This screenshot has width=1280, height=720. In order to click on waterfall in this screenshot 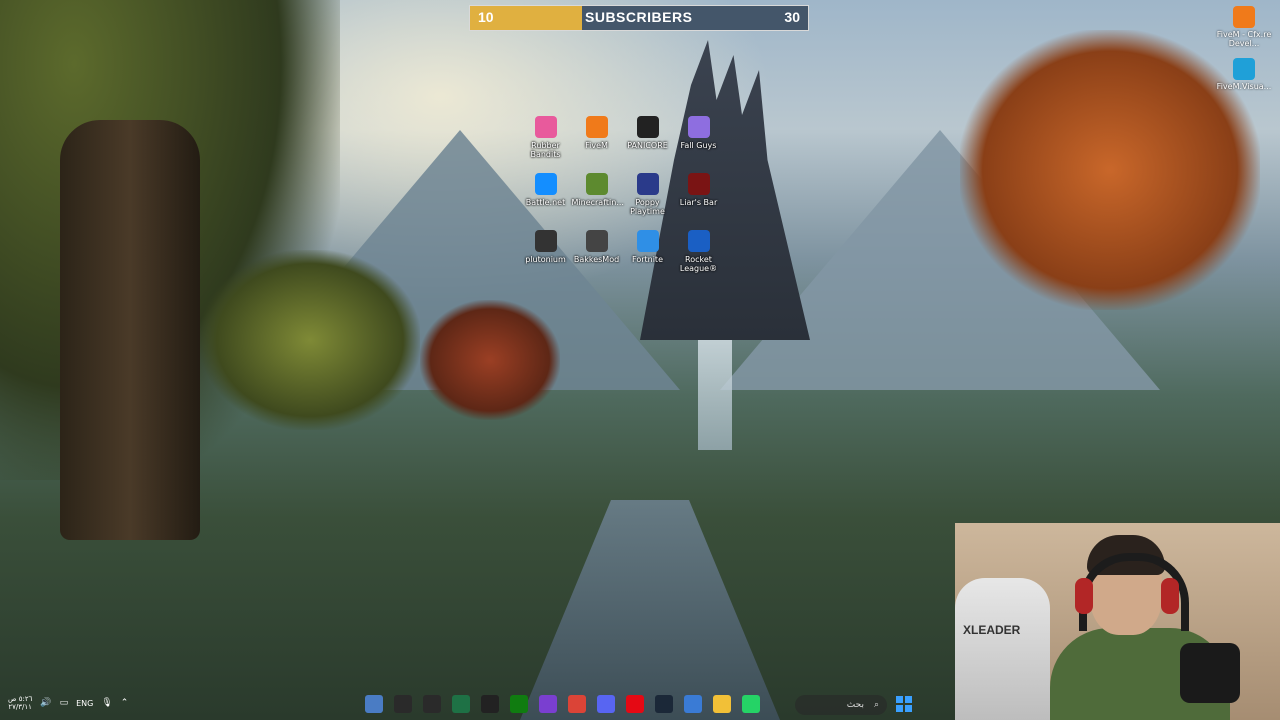, I will do `click(715, 395)`.